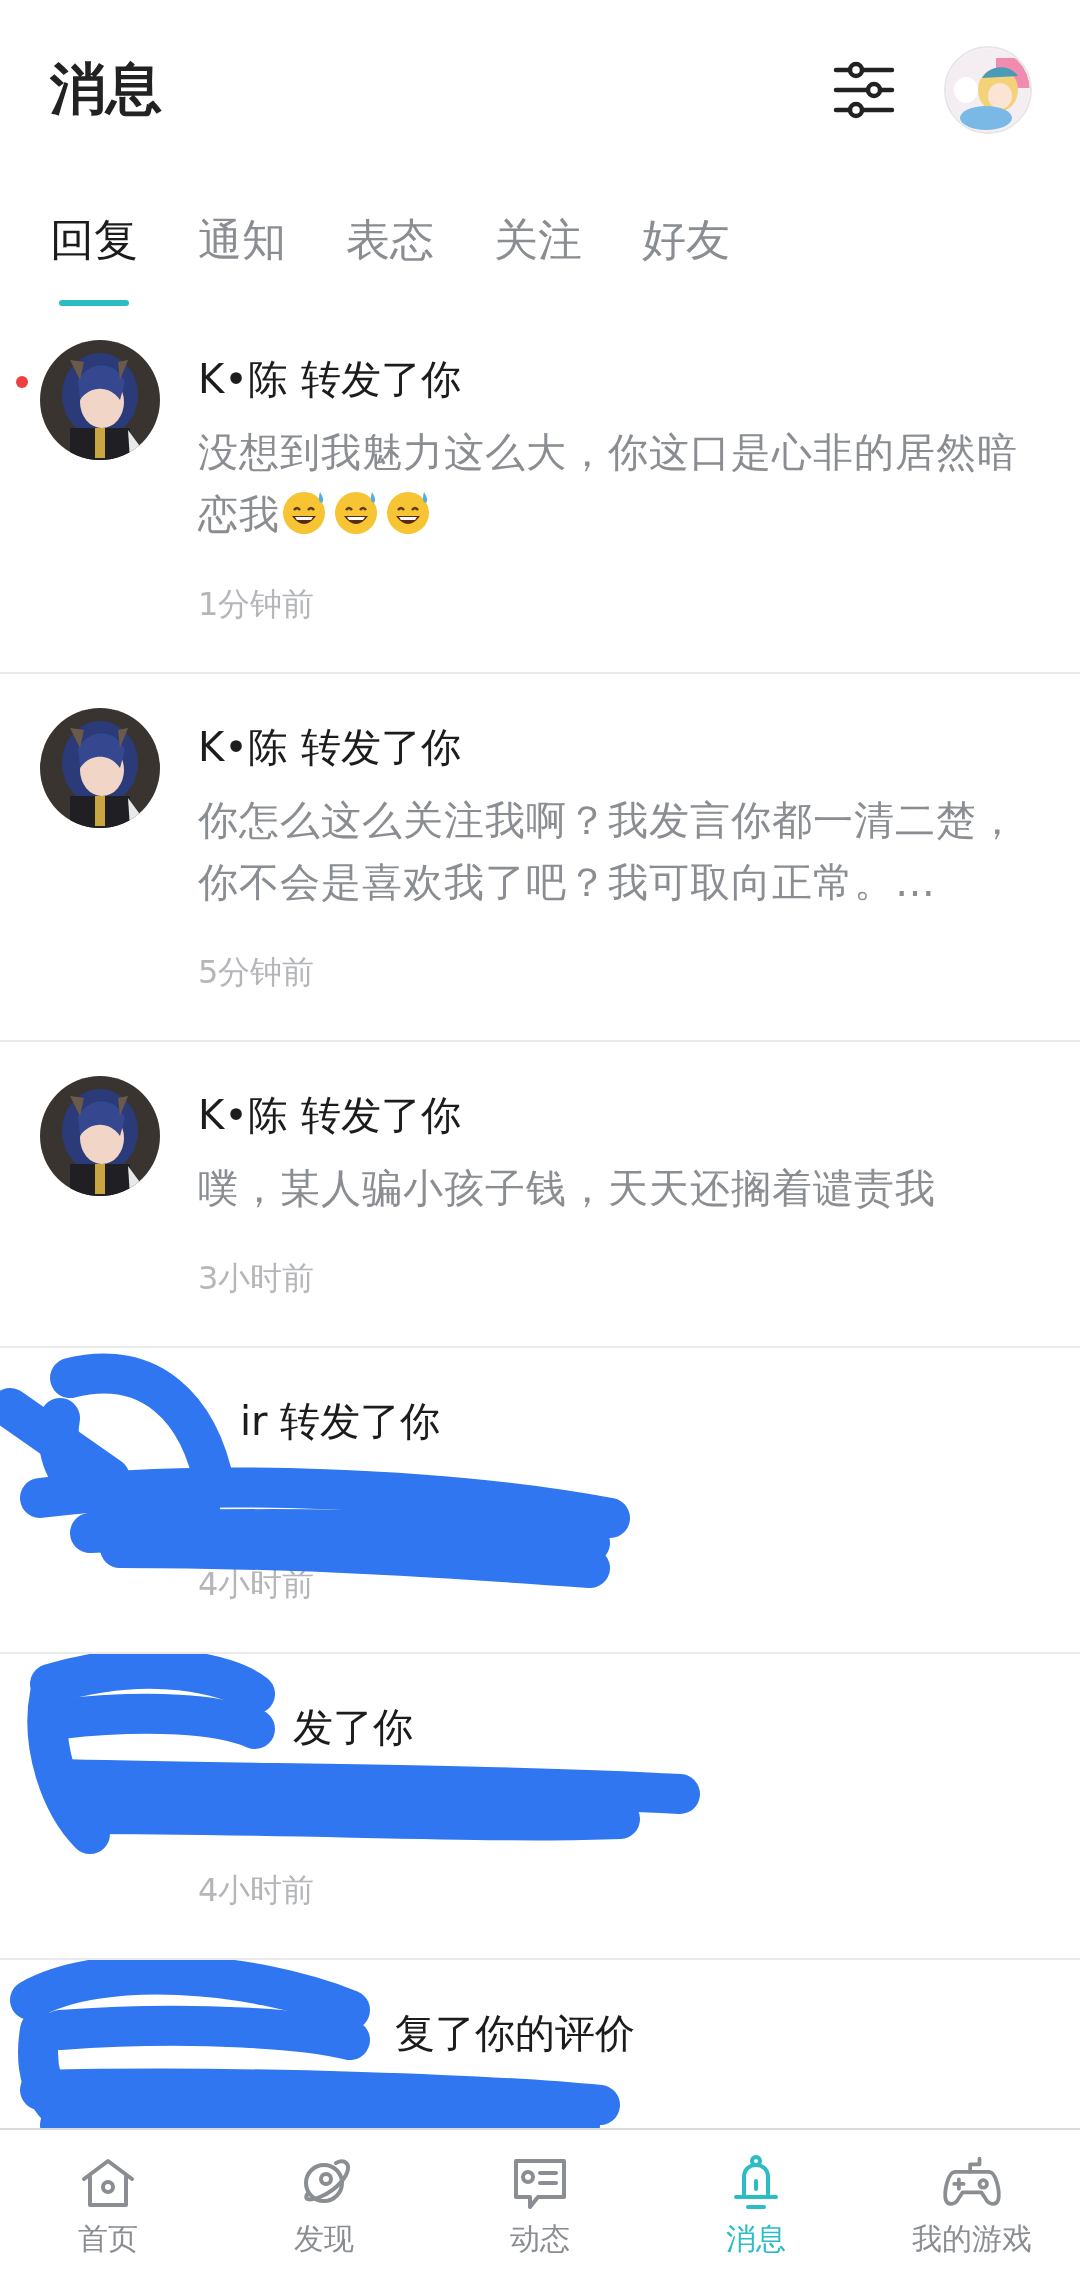 This screenshot has width=1080, height=2290. I want to click on nav-item: 我的游戏, so click(972, 2210).